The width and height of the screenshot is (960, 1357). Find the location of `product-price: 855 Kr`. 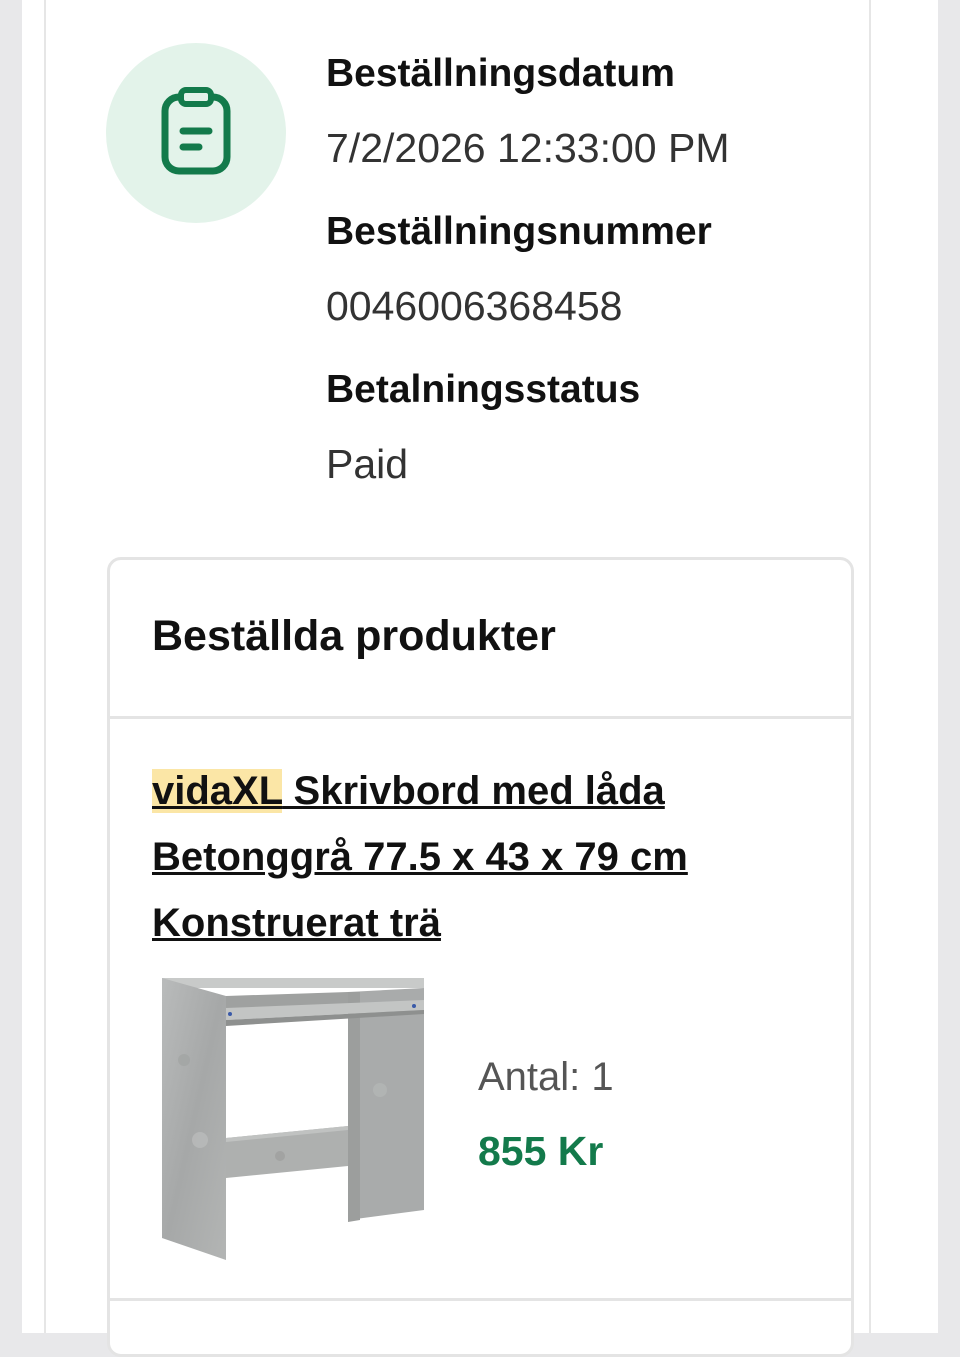

product-price: 855 Kr is located at coordinates (541, 1151).